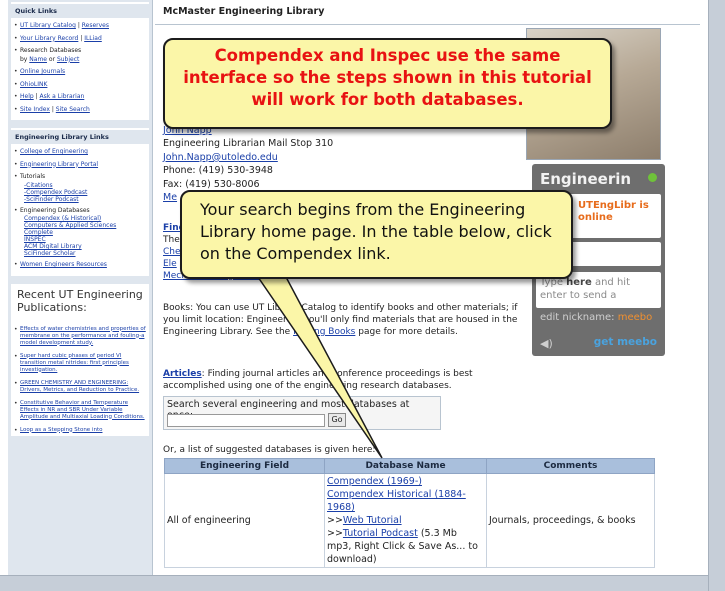 The width and height of the screenshot is (725, 591). Describe the element at coordinates (396, 501) in the screenshot. I see `compendex-historical-link: Compendex Historical (1884-1968)` at that location.